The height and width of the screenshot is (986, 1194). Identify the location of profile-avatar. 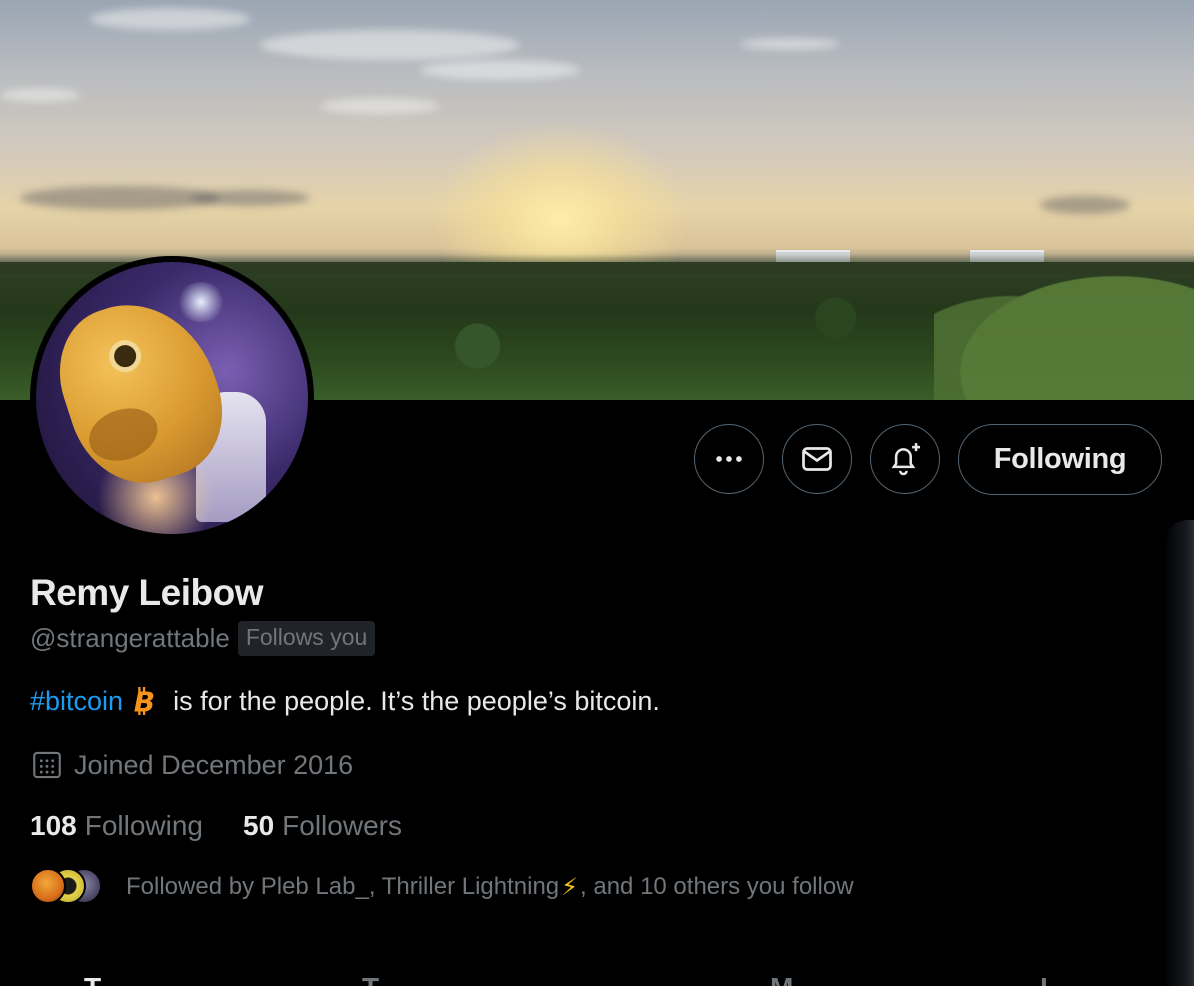
(172, 398).